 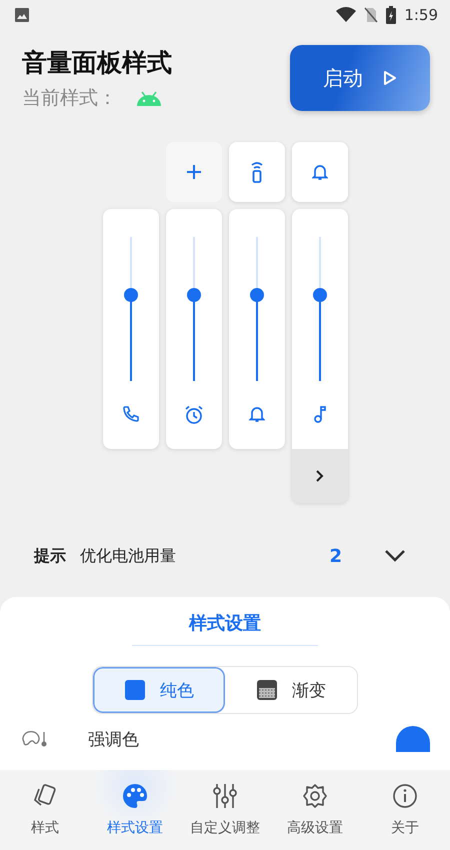 What do you see at coordinates (69, 98) in the screenshot?
I see `current-style-label: 当前样式：` at bounding box center [69, 98].